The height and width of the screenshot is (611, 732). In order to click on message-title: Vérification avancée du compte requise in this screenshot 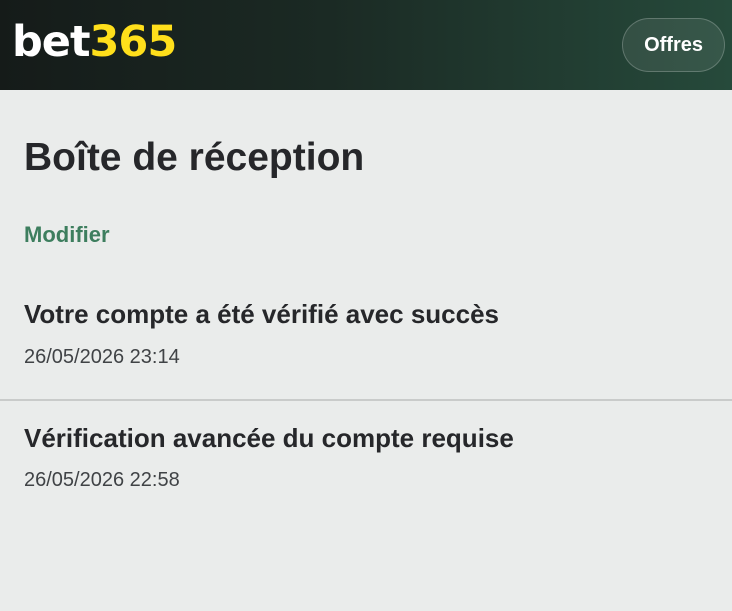, I will do `click(269, 437)`.